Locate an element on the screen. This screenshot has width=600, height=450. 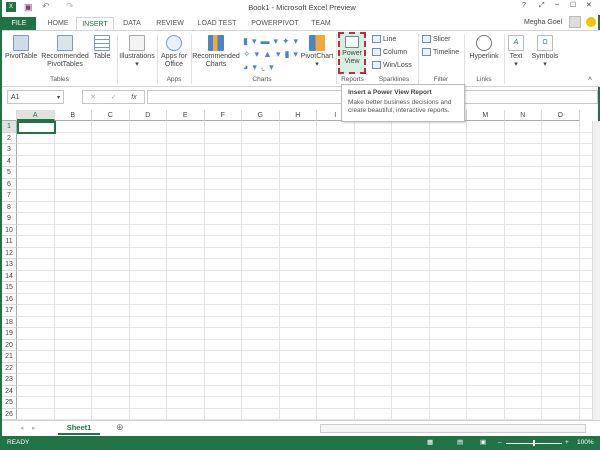
row-header-26: 26 is located at coordinates (9, 414).